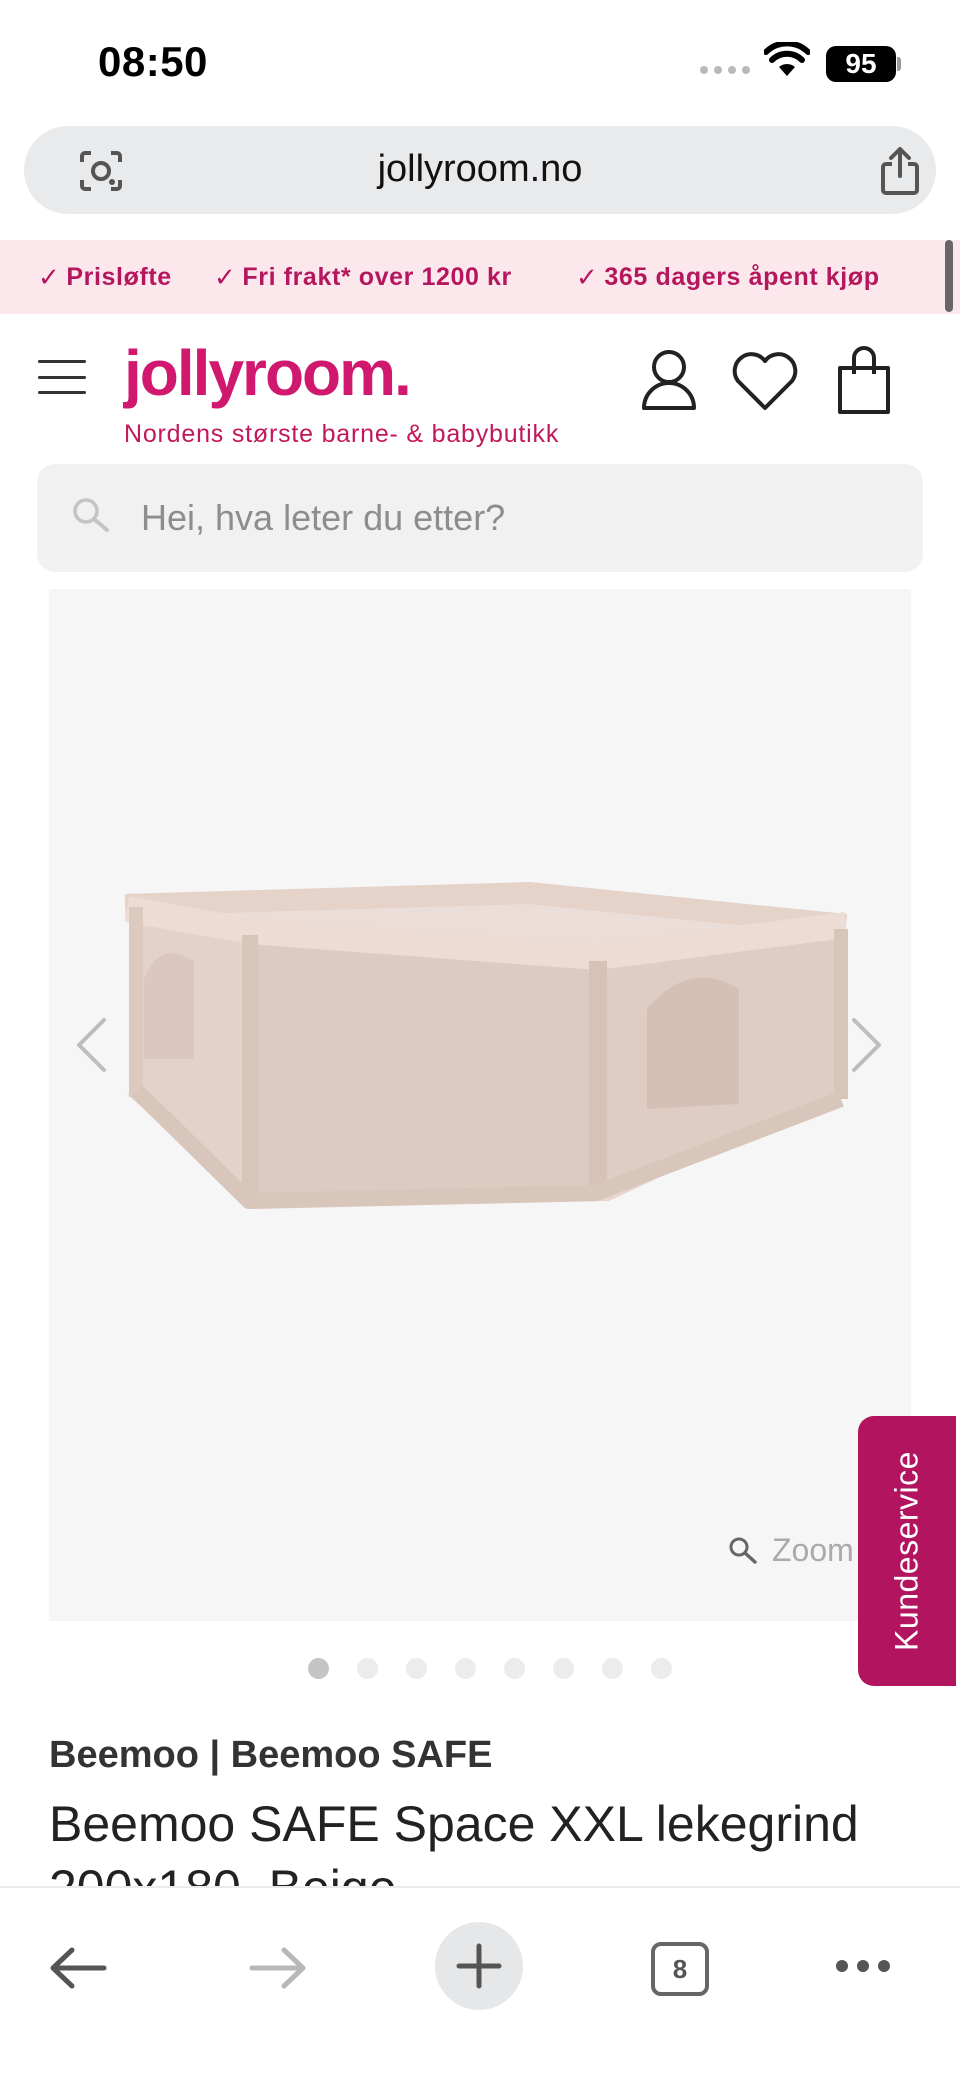  Describe the element at coordinates (268, 373) in the screenshot. I see `logo: jollyroom.` at that location.